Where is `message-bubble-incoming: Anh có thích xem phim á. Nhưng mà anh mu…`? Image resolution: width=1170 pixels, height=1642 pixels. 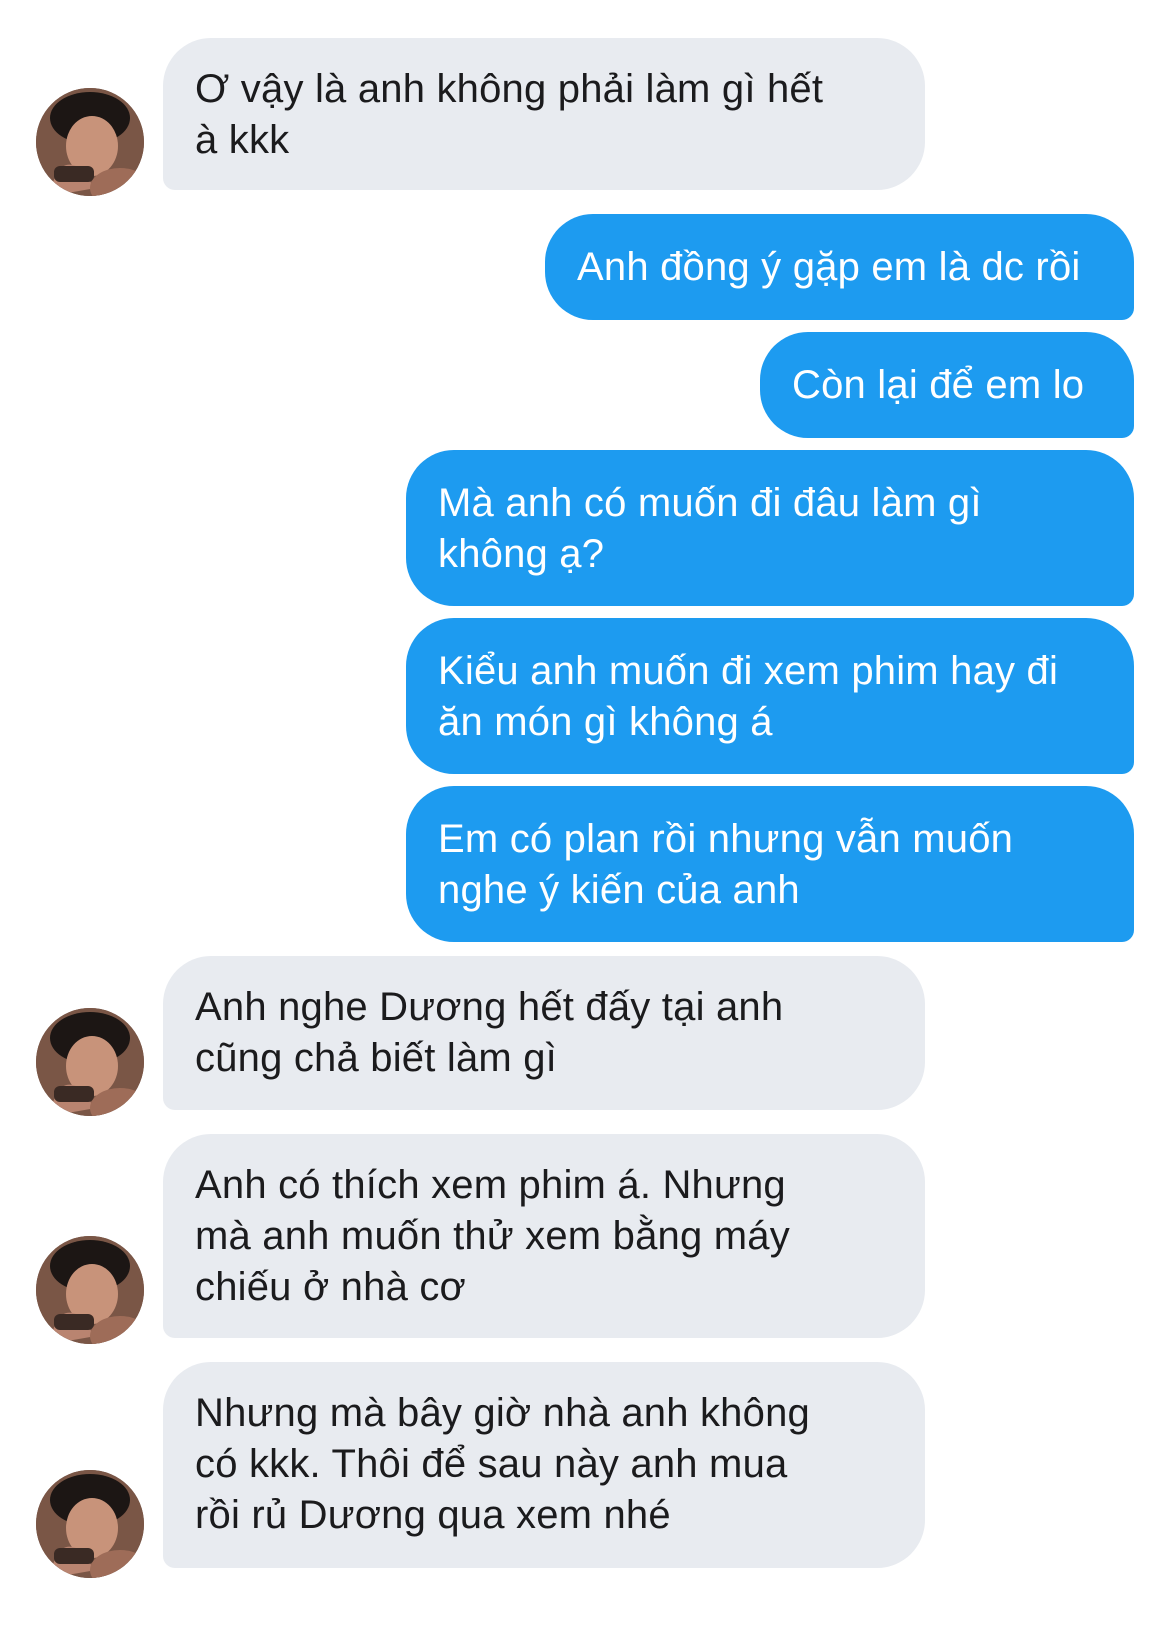 message-bubble-incoming: Anh có thích xem phim á. Nhưng mà anh mu… is located at coordinates (544, 1236).